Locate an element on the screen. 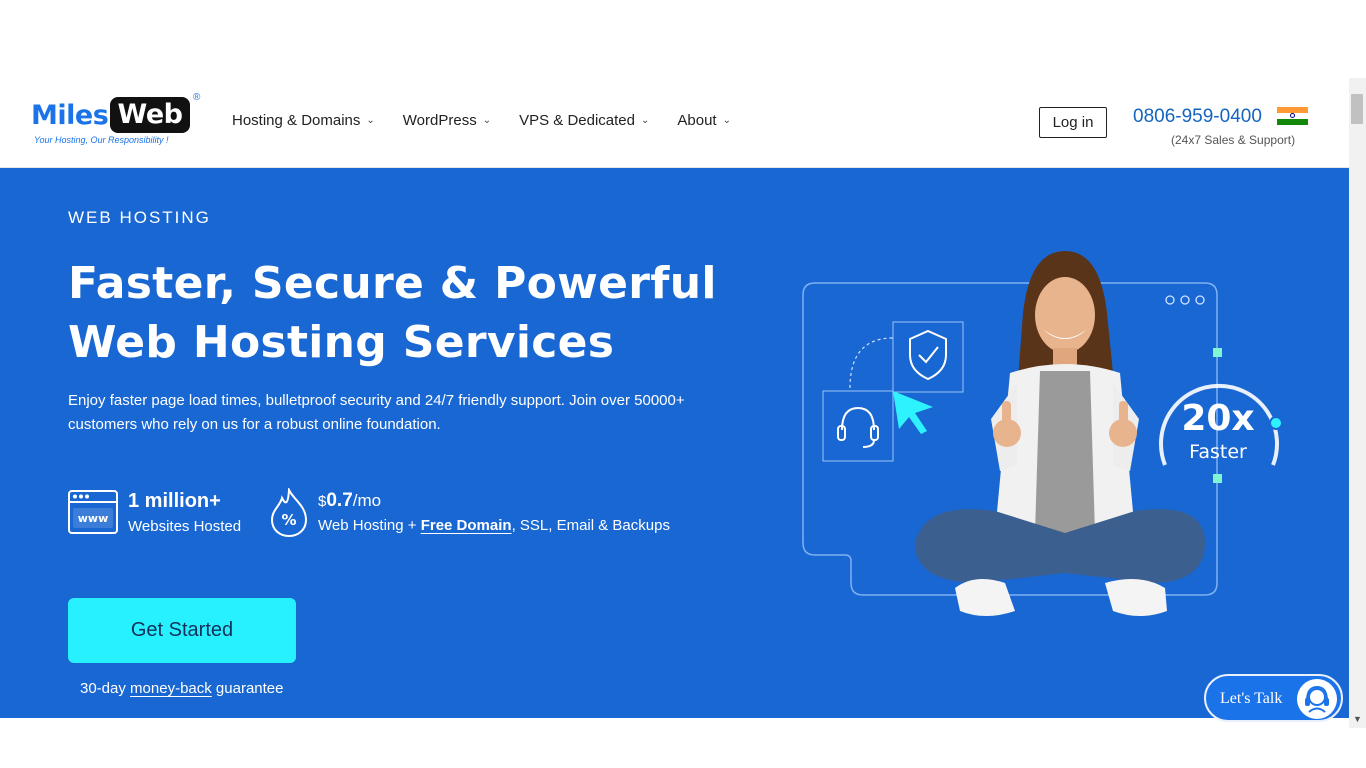 The image size is (1366, 768). svg-text: www is located at coordinates (93, 518).